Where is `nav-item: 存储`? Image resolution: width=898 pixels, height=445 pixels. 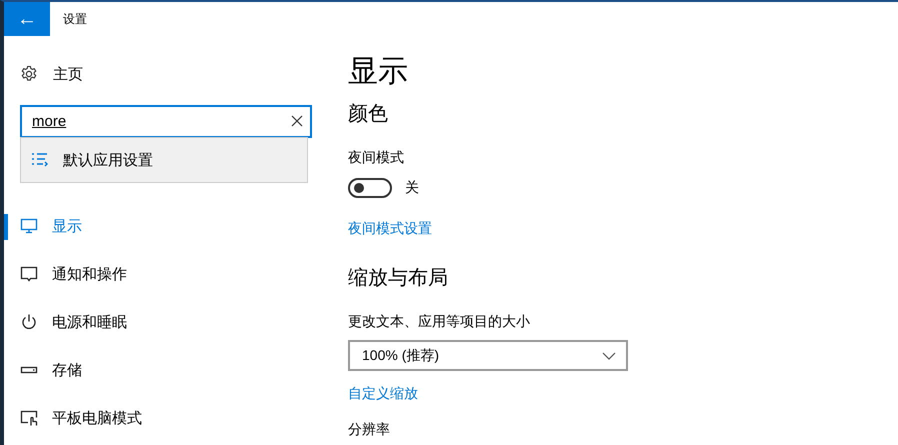 nav-item: 存储 is located at coordinates (165, 370).